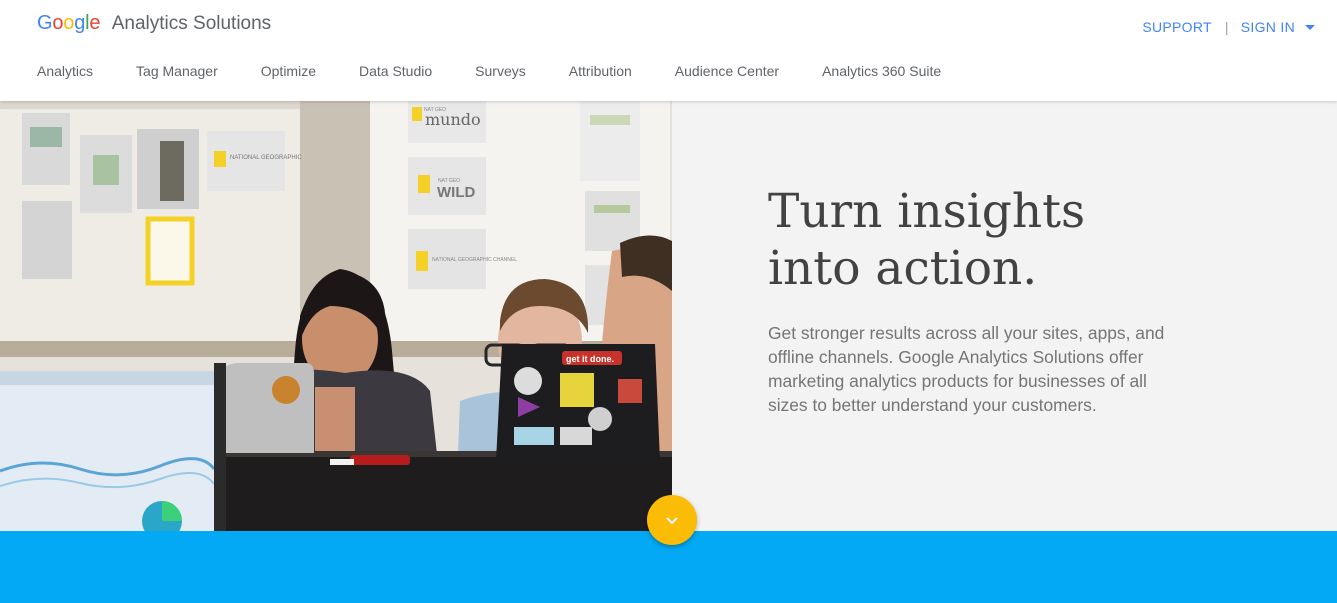 This screenshot has width=1337, height=603. What do you see at coordinates (590, 359) in the screenshot?
I see `get-it-done-sticker: get it done.` at bounding box center [590, 359].